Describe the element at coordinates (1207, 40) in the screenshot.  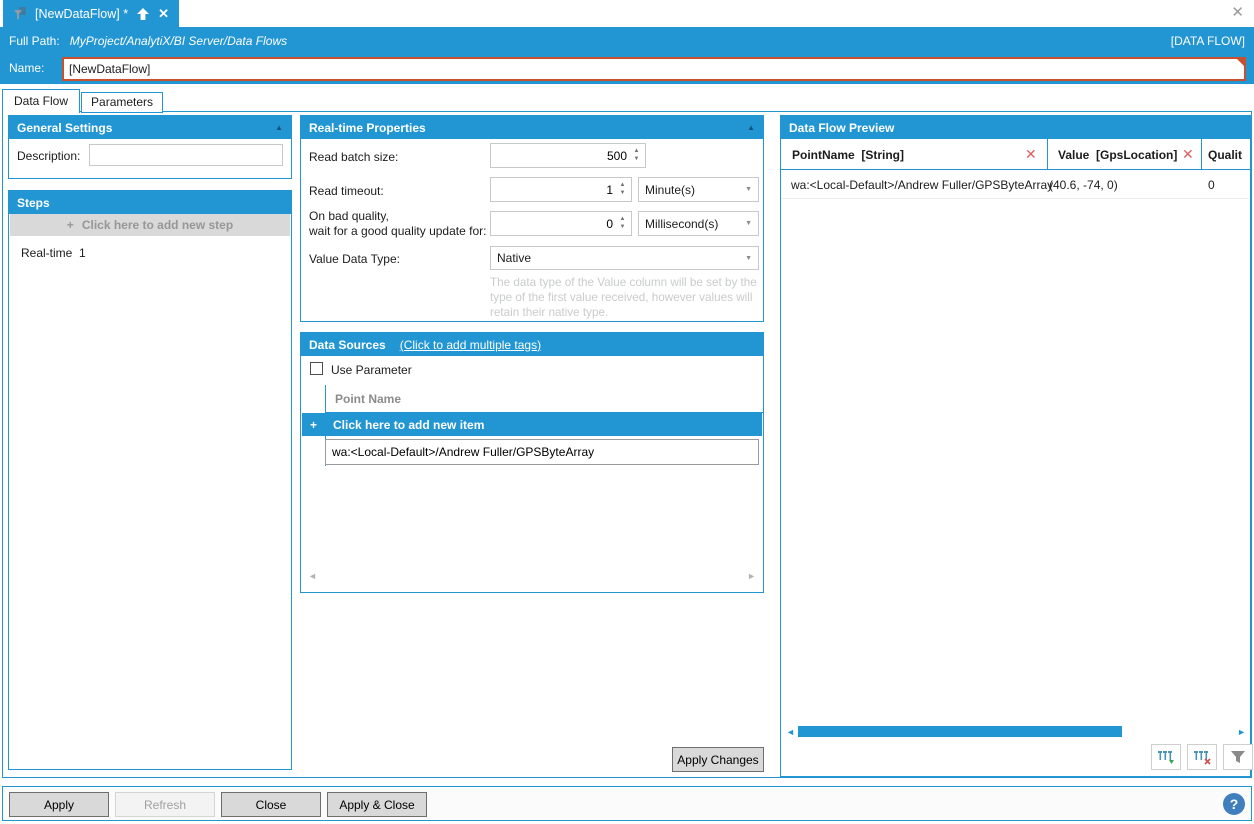
I see `node-type-badge: [DATA FLOW]` at that location.